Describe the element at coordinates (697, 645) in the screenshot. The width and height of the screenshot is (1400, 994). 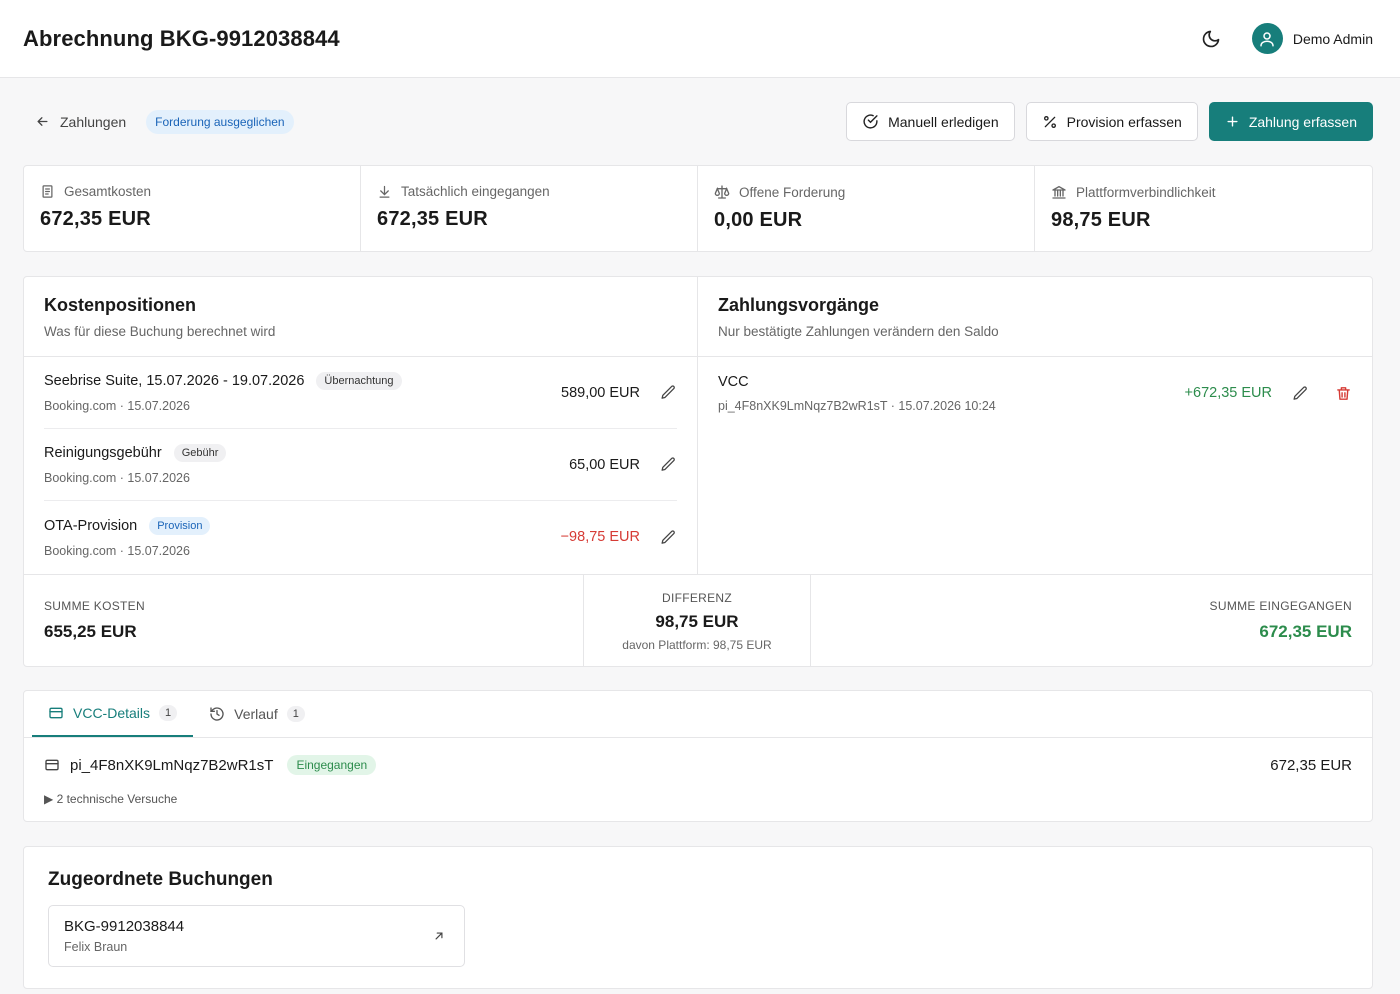
I see `summary-note: davon Plattform: 98,75 EUR` at that location.